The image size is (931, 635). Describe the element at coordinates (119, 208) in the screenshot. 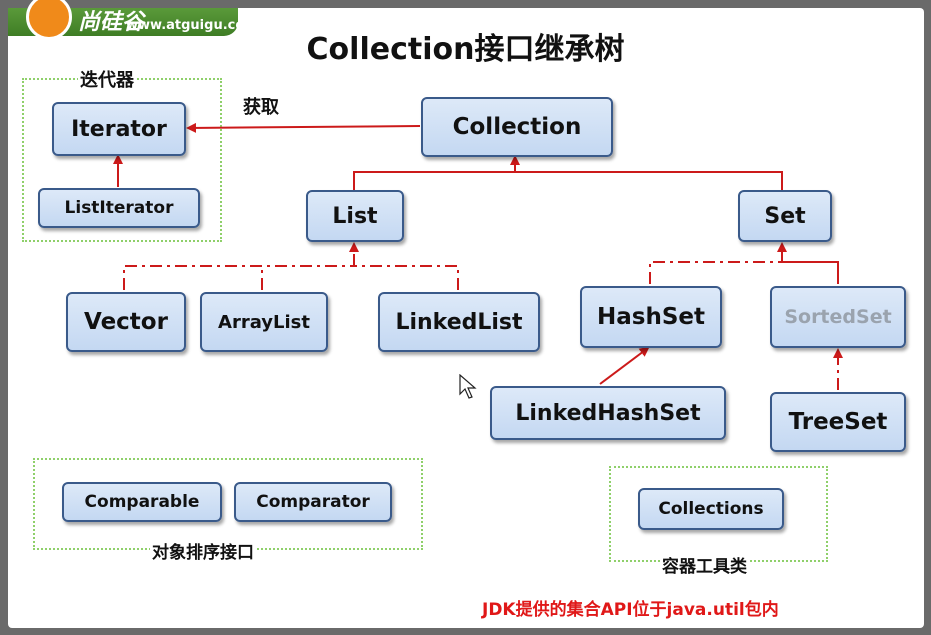

I see `node-list-iterator: ListIterator` at that location.